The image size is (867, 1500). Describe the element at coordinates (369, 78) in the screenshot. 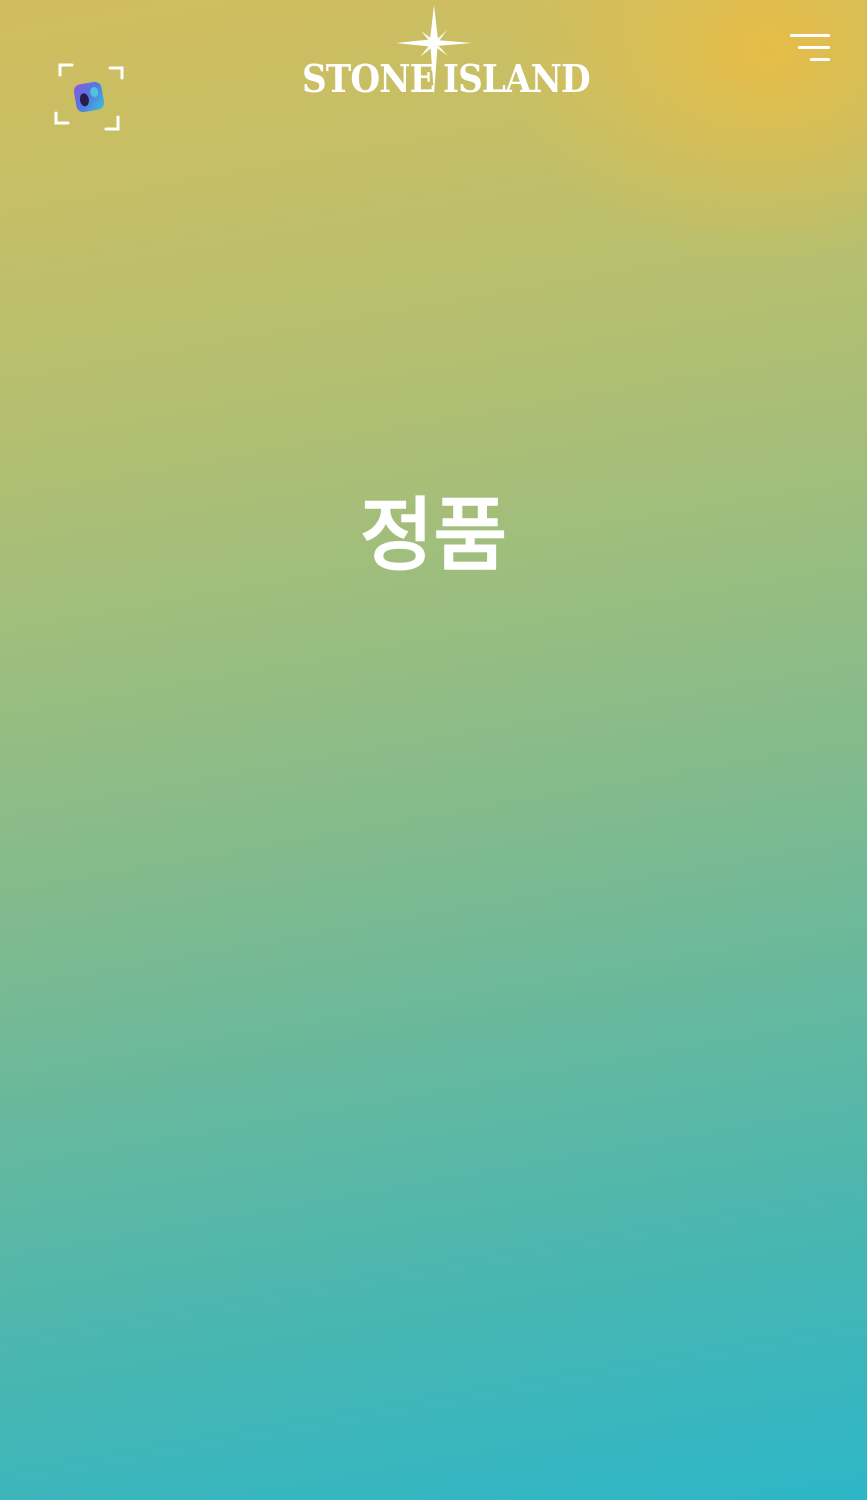

I see `logo-text-stone: STONE` at that location.